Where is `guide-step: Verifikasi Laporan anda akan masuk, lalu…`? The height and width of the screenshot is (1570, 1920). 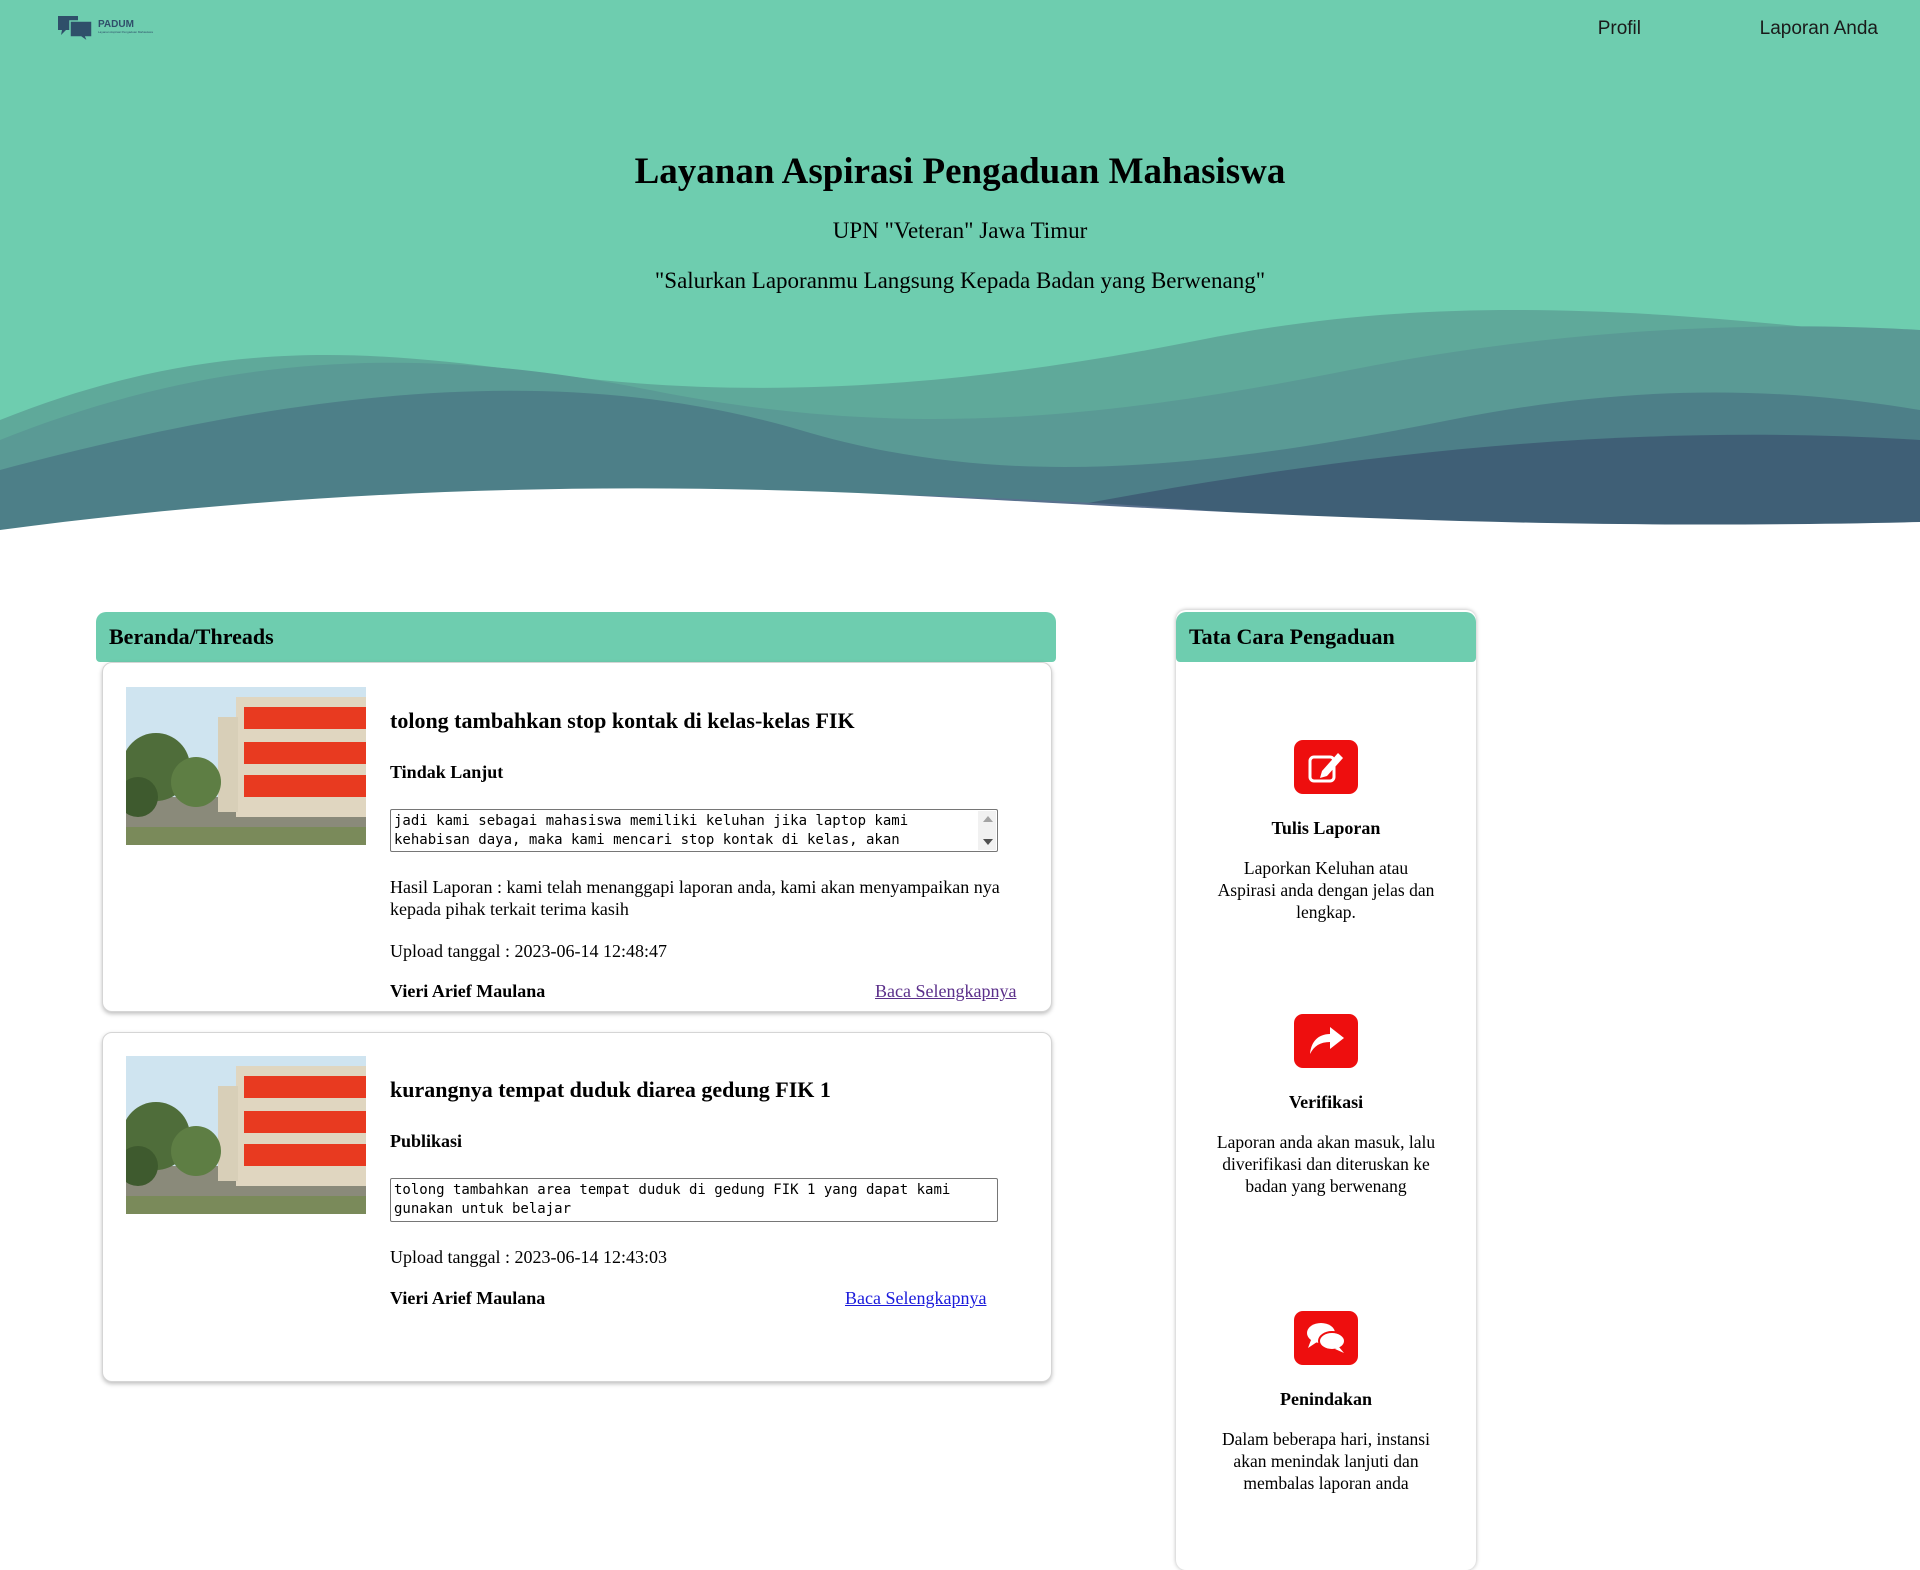 guide-step: Verifikasi Laporan anda akan masuk, lalu… is located at coordinates (1326, 1105).